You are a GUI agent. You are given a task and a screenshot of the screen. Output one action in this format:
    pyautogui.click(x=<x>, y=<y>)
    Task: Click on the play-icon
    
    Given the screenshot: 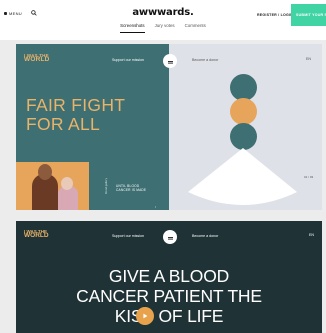 What is the action you would take?
    pyautogui.click(x=145, y=316)
    